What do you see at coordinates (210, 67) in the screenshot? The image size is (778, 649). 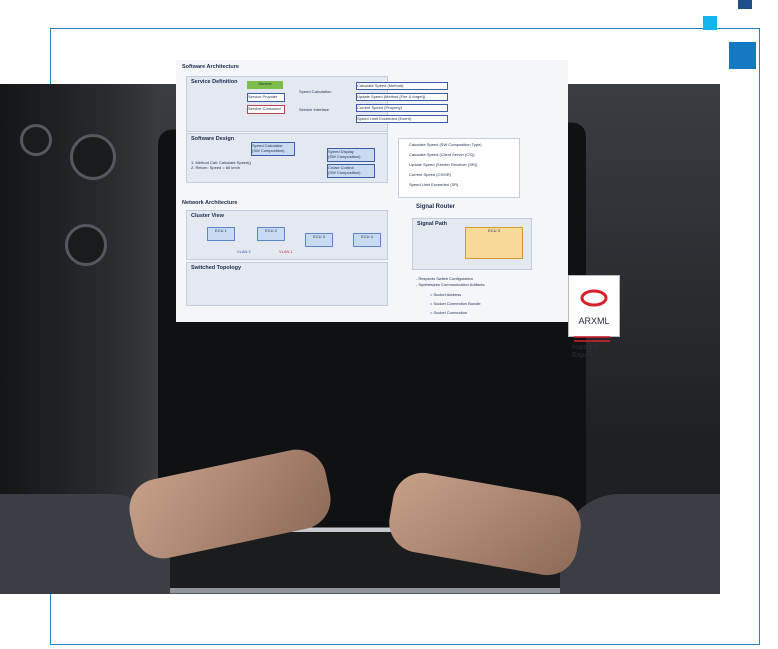 I see `software-architecture-title: Software Architecture` at bounding box center [210, 67].